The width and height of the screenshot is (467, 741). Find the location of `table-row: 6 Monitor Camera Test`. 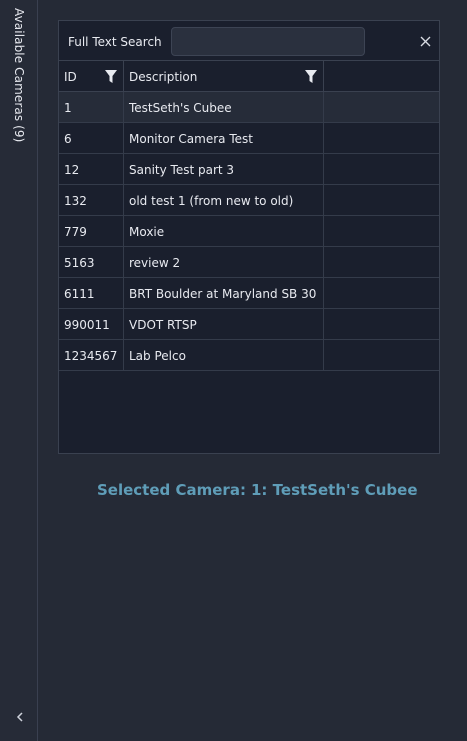

table-row: 6 Monitor Camera Test is located at coordinates (249, 138).